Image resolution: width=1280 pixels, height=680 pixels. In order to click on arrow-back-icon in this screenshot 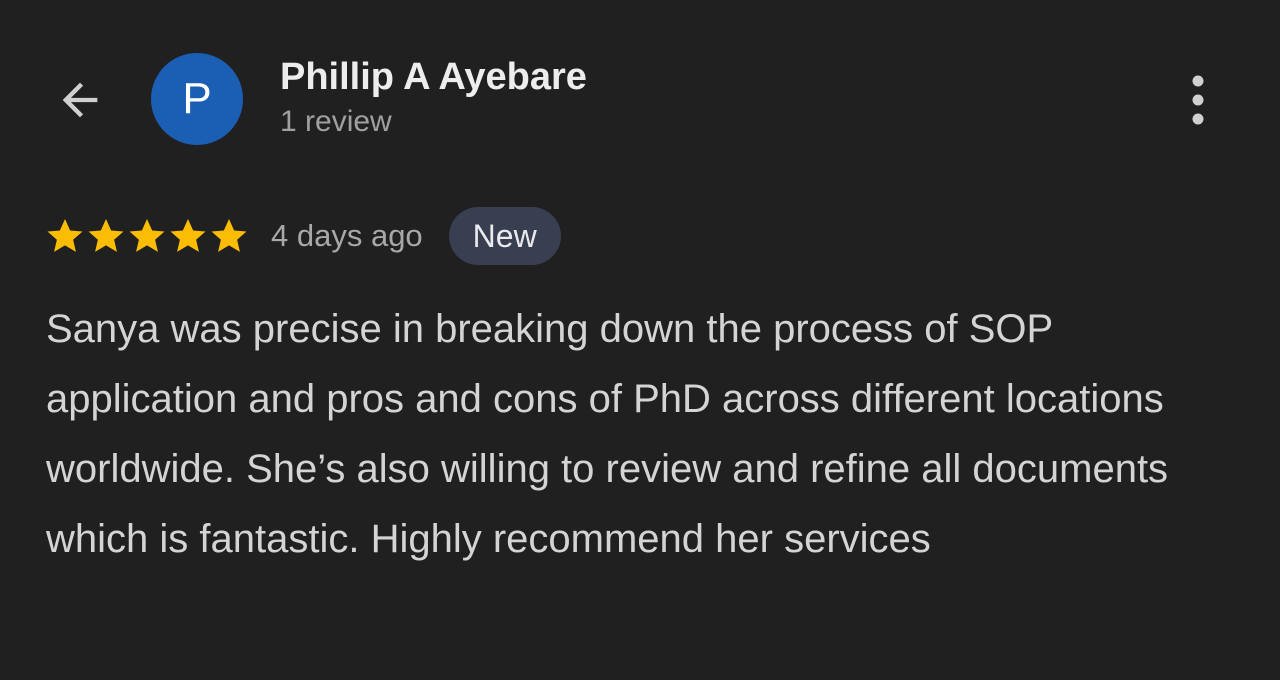, I will do `click(80, 100)`.